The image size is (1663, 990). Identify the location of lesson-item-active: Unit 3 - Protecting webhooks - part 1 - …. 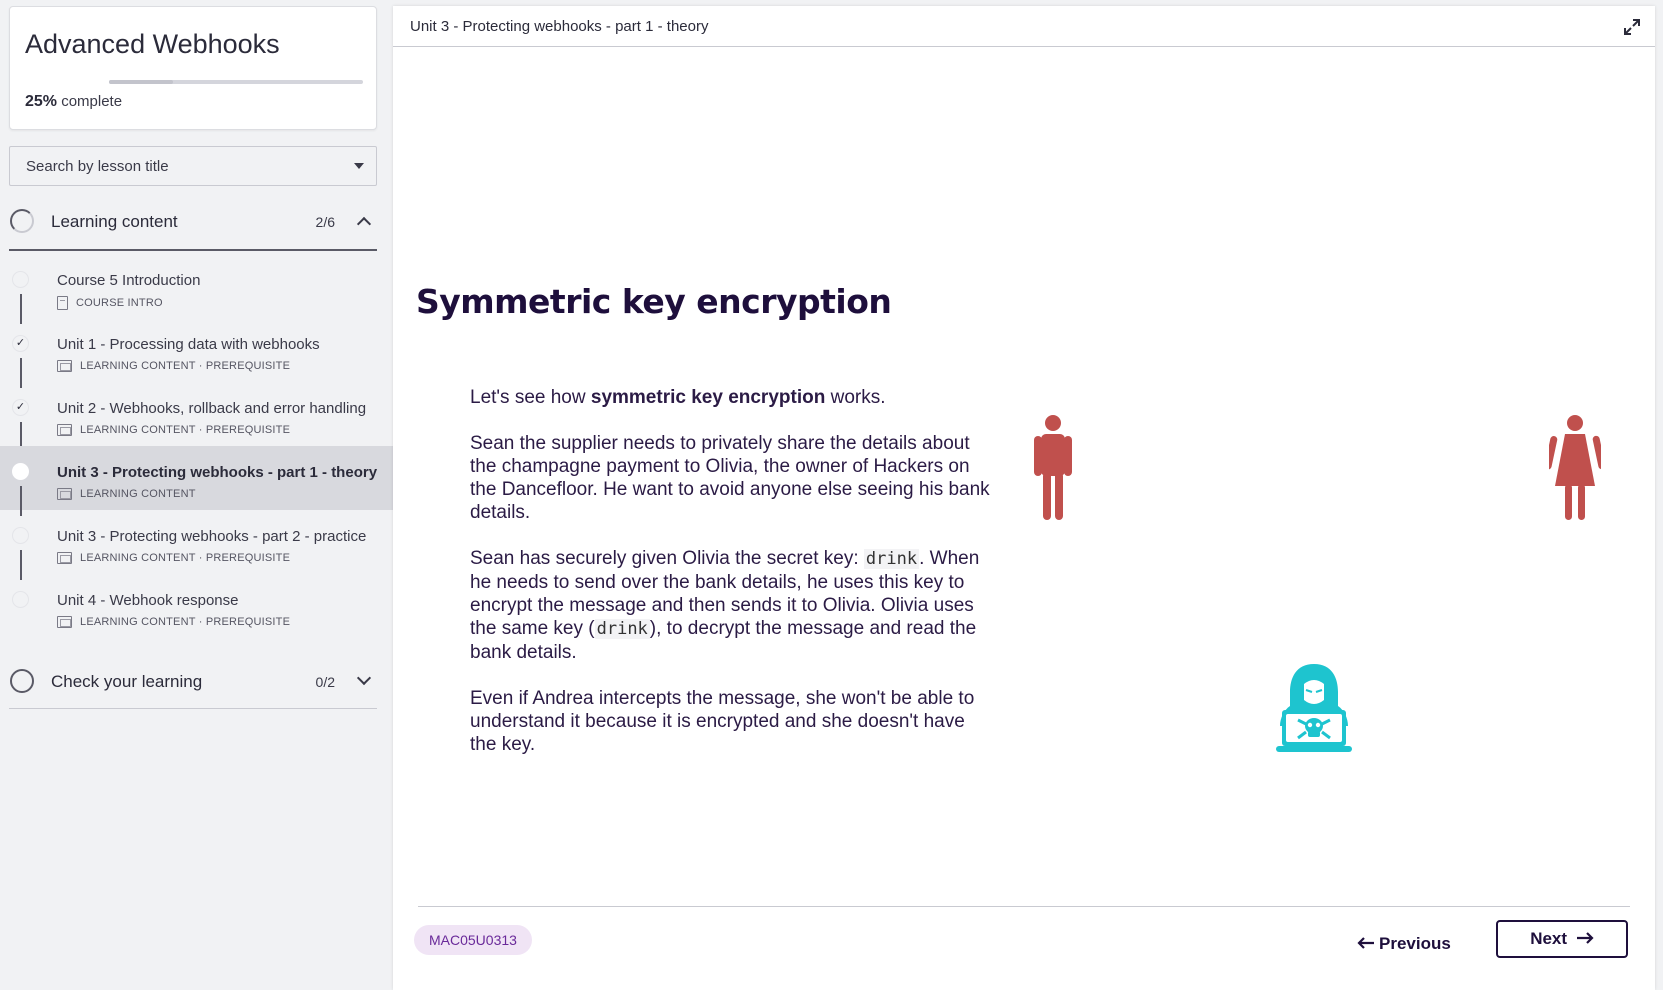
(196, 481).